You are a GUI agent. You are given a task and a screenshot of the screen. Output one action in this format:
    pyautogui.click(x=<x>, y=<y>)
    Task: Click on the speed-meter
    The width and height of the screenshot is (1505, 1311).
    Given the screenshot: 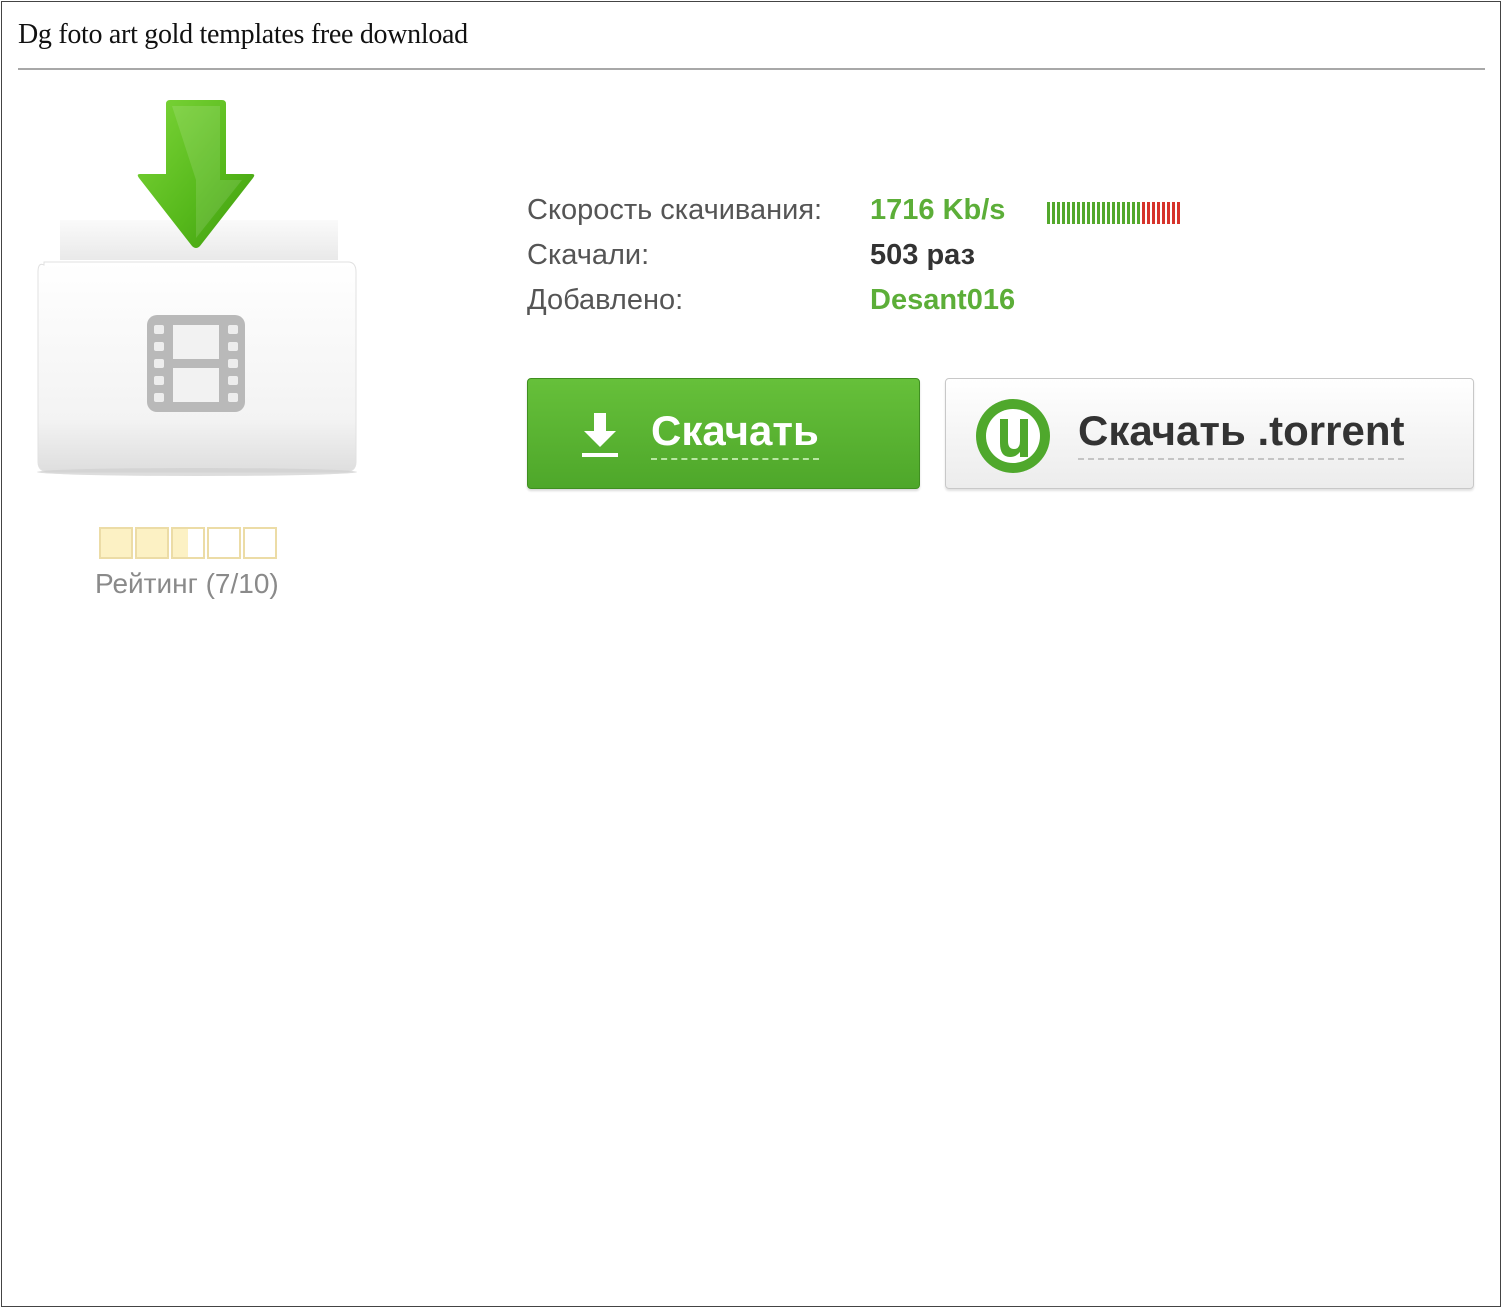 What is the action you would take?
    pyautogui.click(x=1113, y=213)
    